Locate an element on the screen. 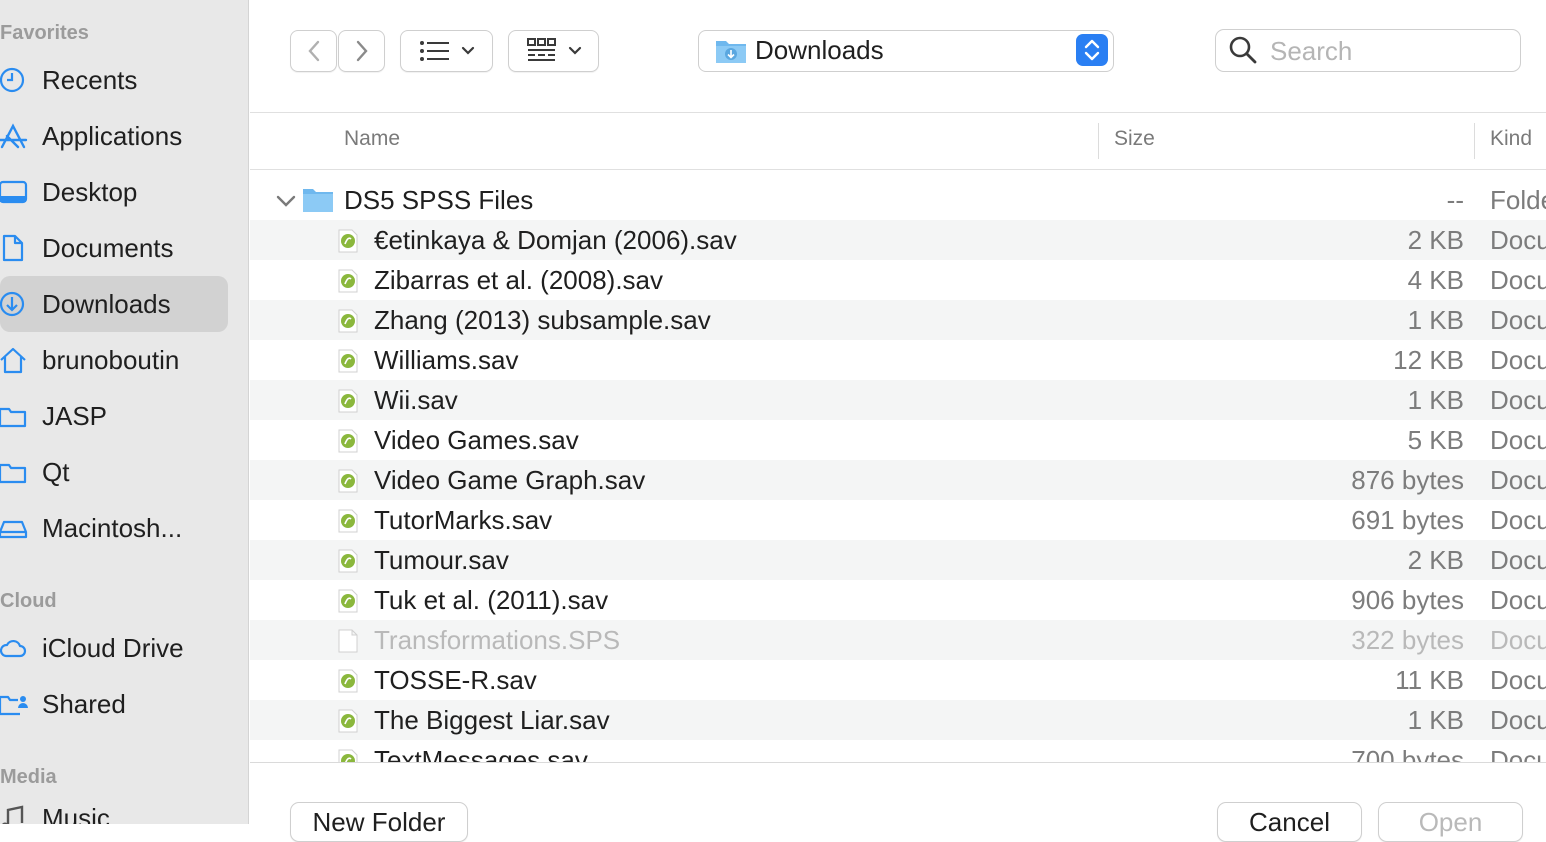 This screenshot has width=1546, height=842. sidebar-item-home: brunoboutin is located at coordinates (114, 360).